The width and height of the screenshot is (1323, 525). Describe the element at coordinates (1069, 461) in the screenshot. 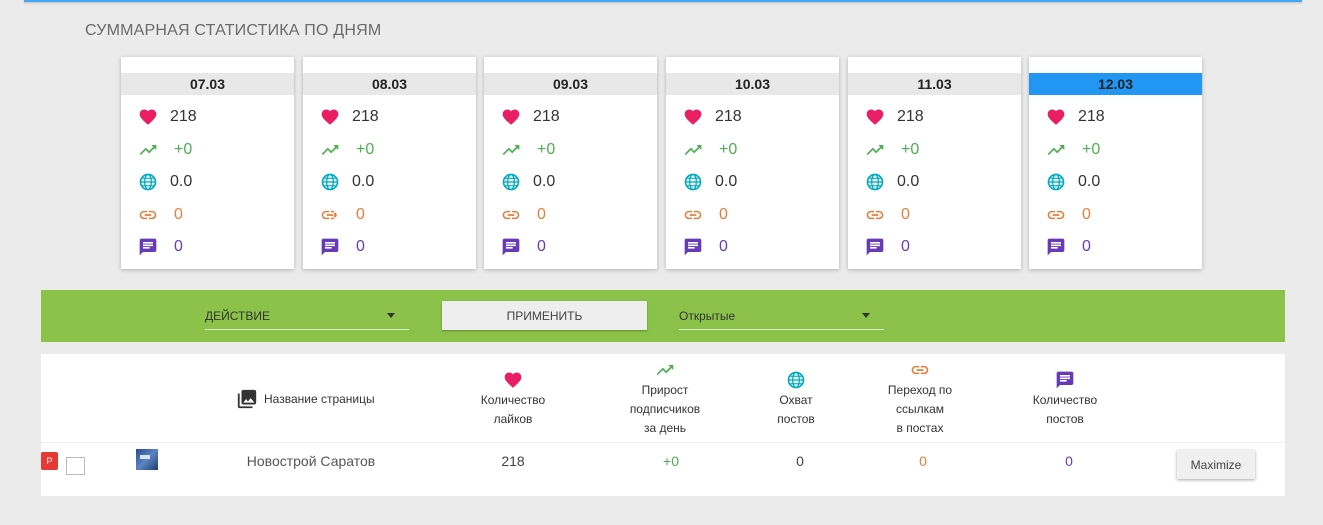

I see `cell-posts: 0` at that location.